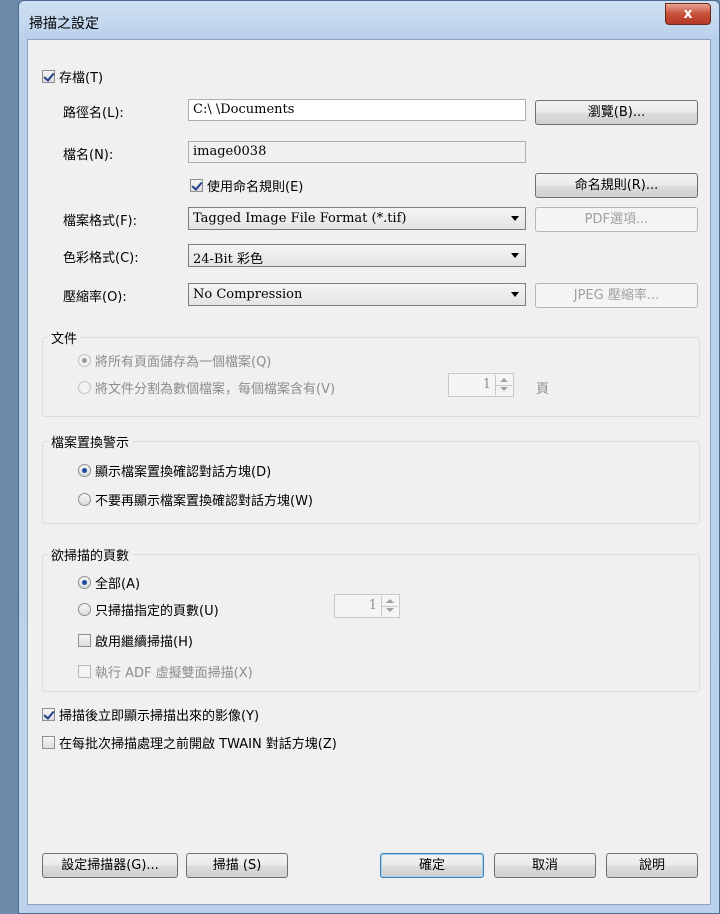 The height and width of the screenshot is (914, 720). What do you see at coordinates (84, 499) in the screenshot?
I see `hide-overwrite-dialog-radio` at bounding box center [84, 499].